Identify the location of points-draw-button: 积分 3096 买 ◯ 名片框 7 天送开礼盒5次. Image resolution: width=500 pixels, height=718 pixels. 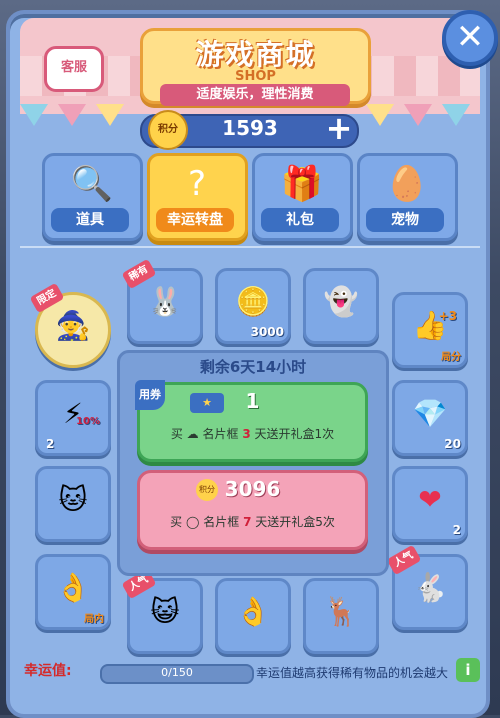
(252, 510).